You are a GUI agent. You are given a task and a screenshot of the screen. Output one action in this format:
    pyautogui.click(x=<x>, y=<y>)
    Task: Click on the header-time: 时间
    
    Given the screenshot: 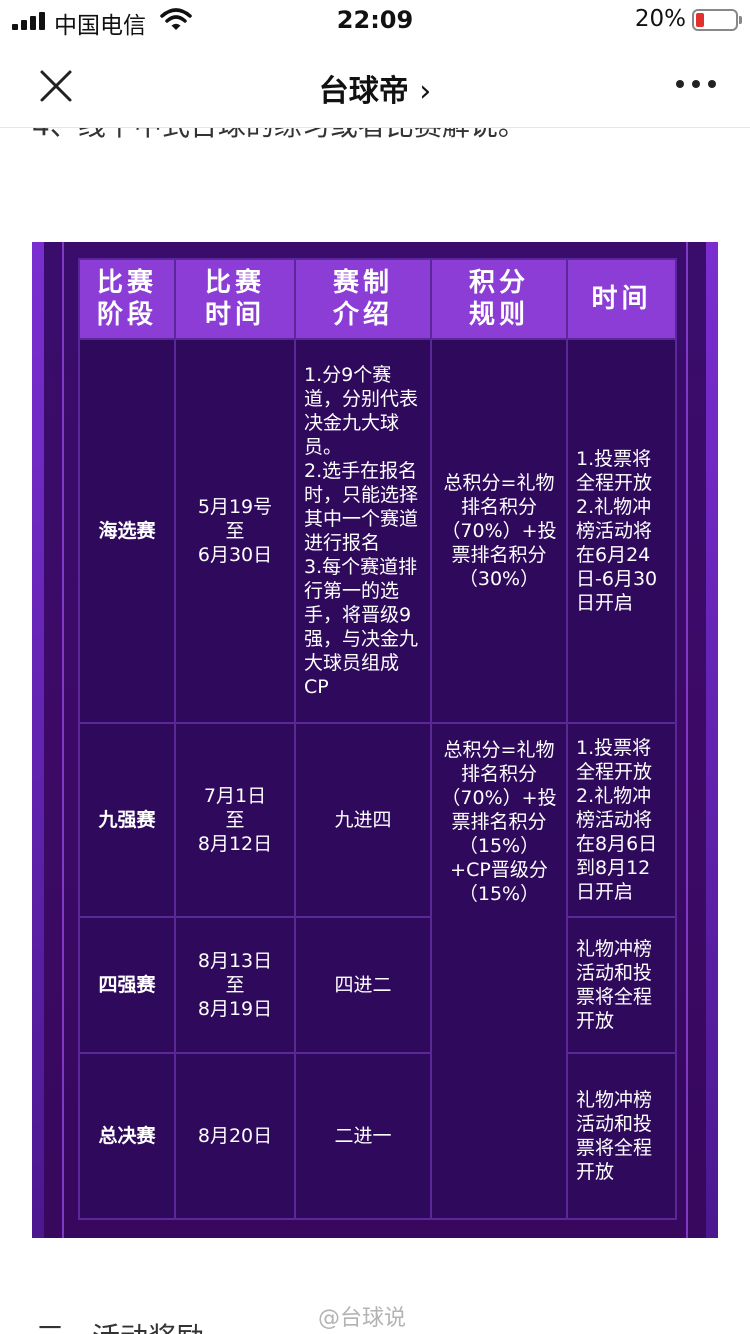 What is the action you would take?
    pyautogui.click(x=621, y=299)
    